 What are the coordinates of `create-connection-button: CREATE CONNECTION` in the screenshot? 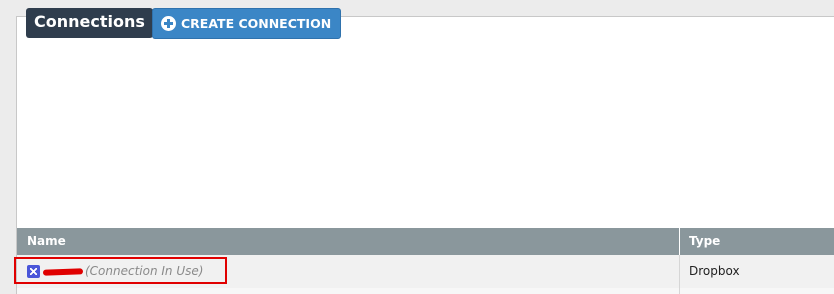 It's located at (247, 23).